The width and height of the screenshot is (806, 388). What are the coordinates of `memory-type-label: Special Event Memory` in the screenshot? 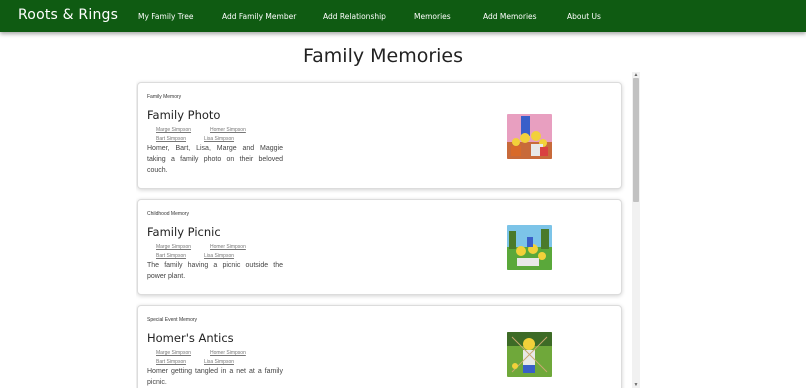 It's located at (172, 320).